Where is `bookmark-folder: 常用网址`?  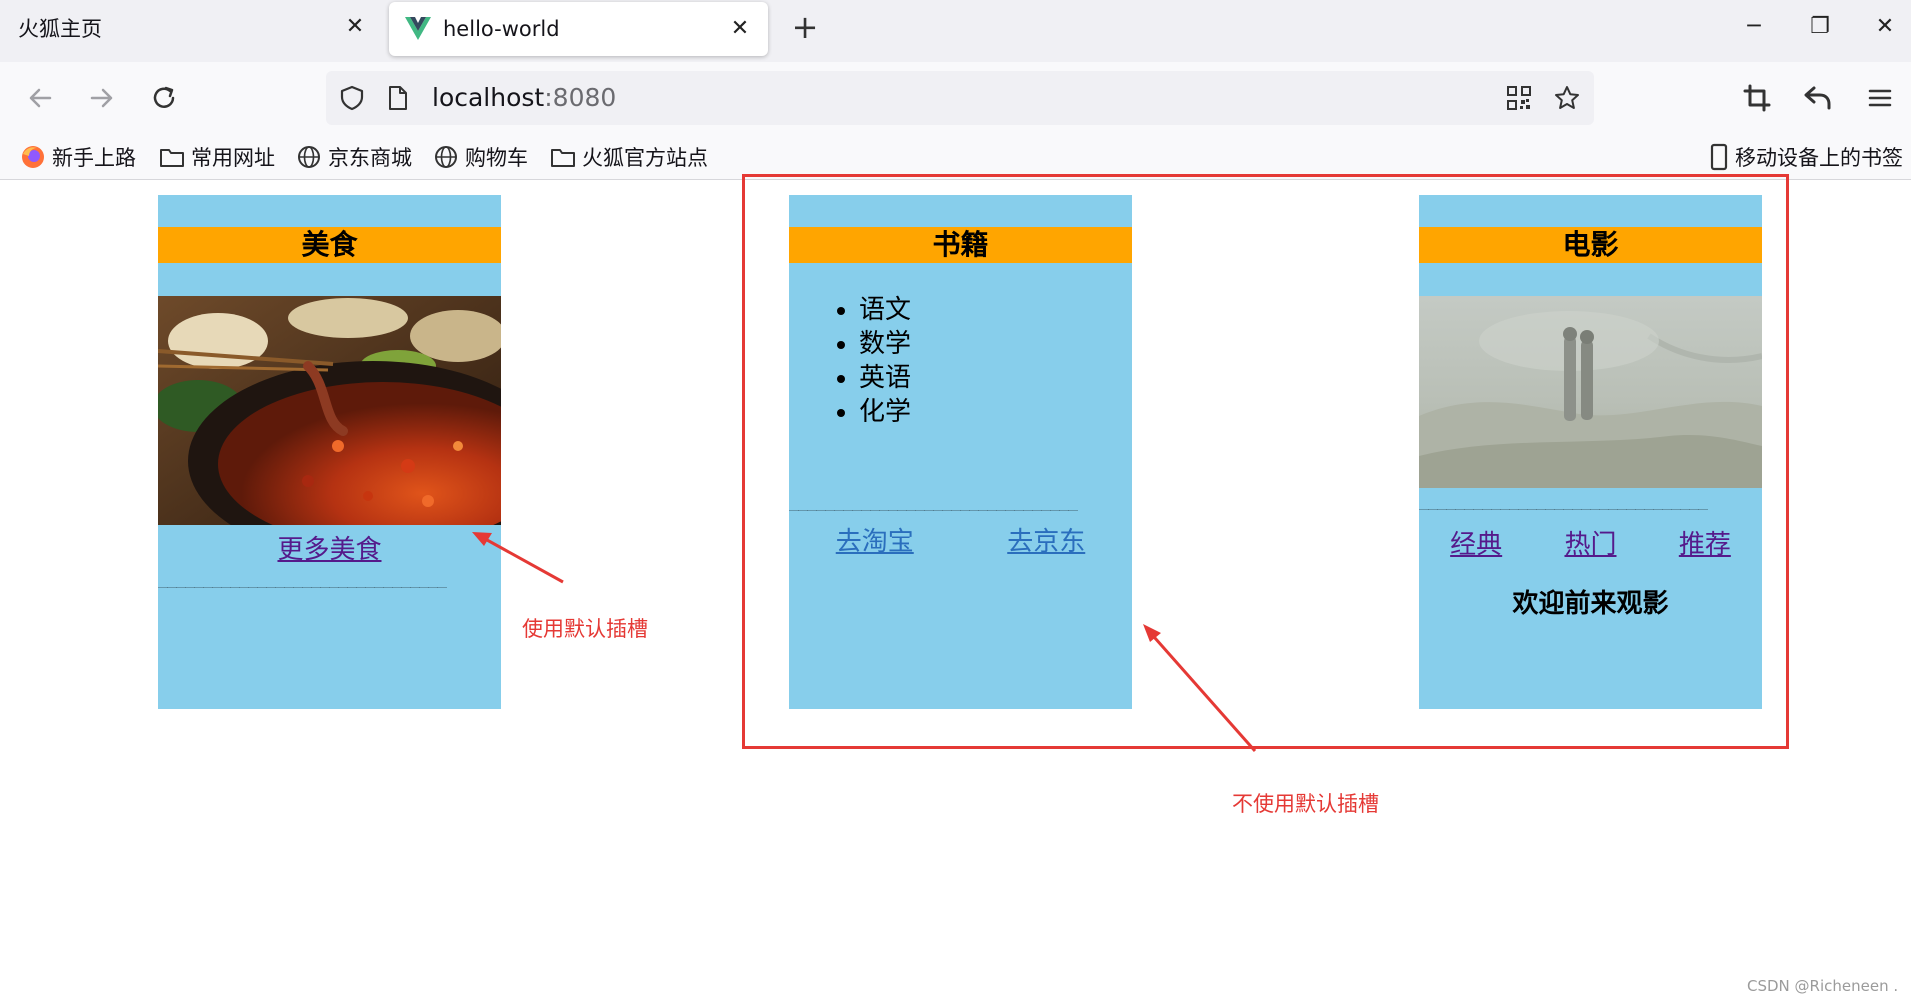
bookmark-folder: 常用网址 is located at coordinates (217, 157).